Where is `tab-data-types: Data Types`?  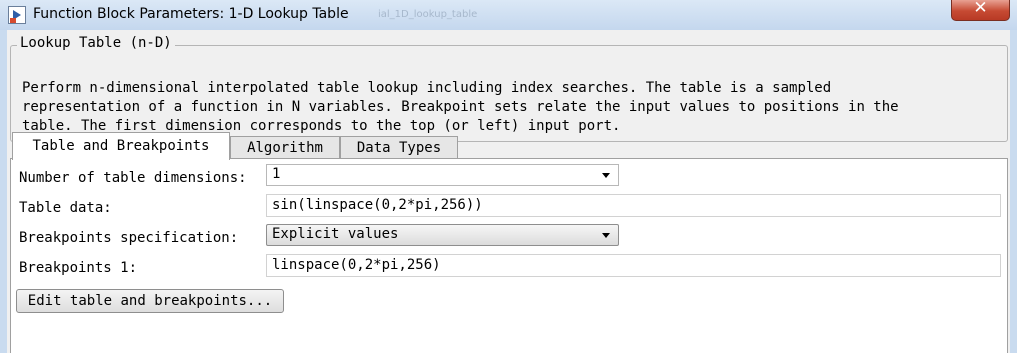
tab-data-types: Data Types is located at coordinates (399, 147).